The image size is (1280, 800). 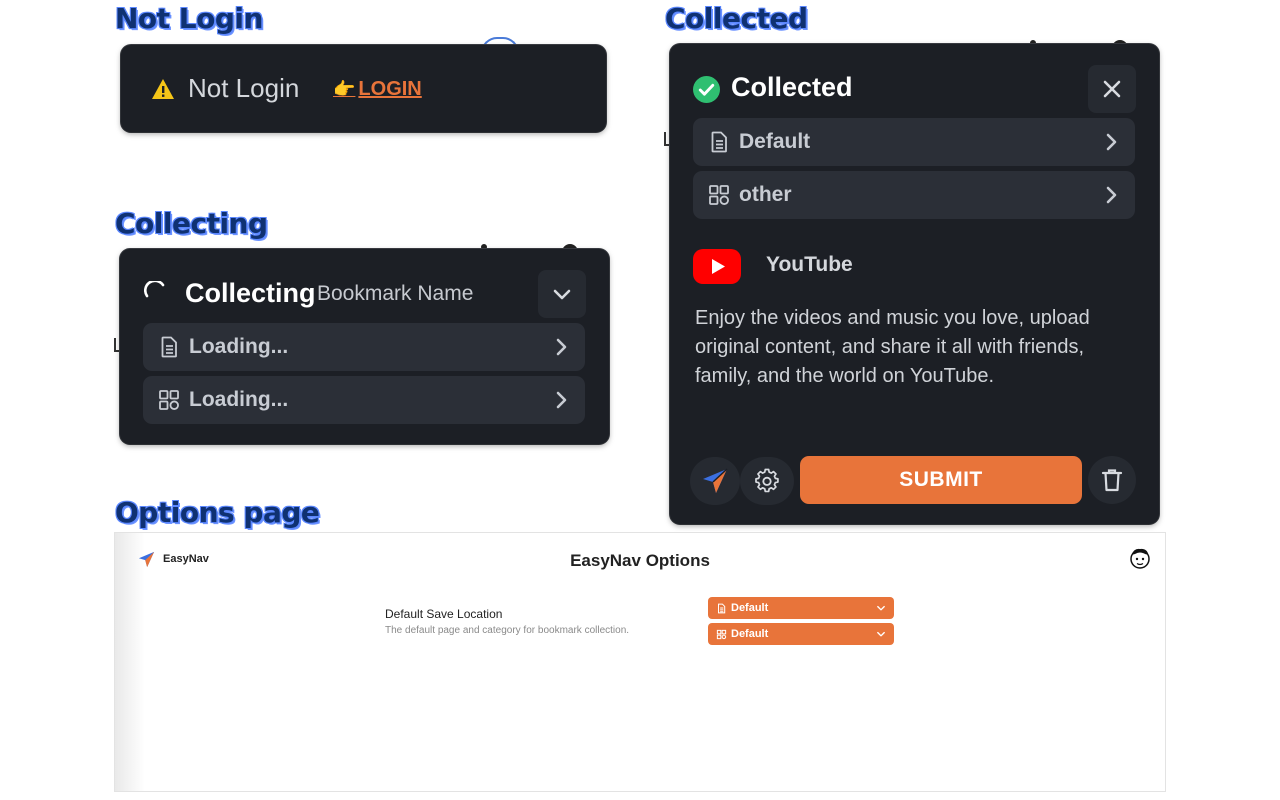 I want to click on gear-icon, so click(x=767, y=480).